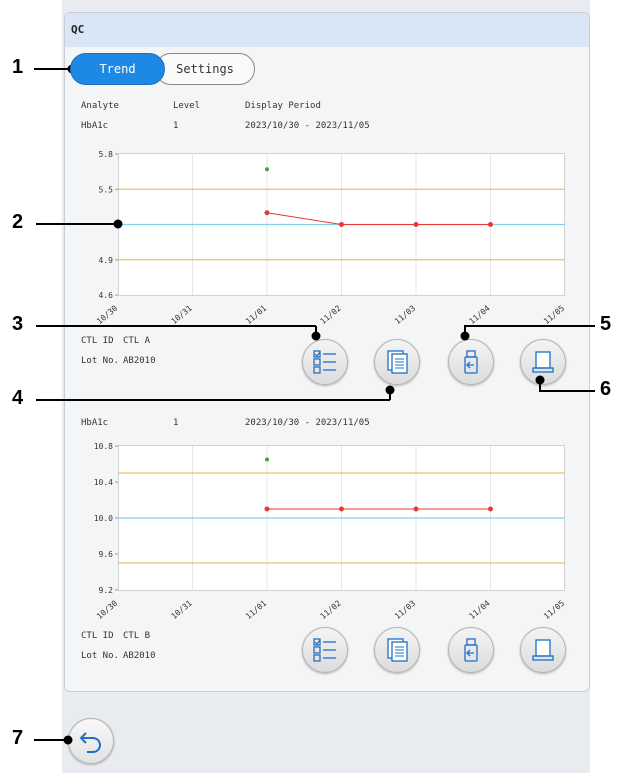 The width and height of the screenshot is (622, 773). Describe the element at coordinates (97, 636) in the screenshot. I see `ctl-id-label-2: CTL ID` at that location.